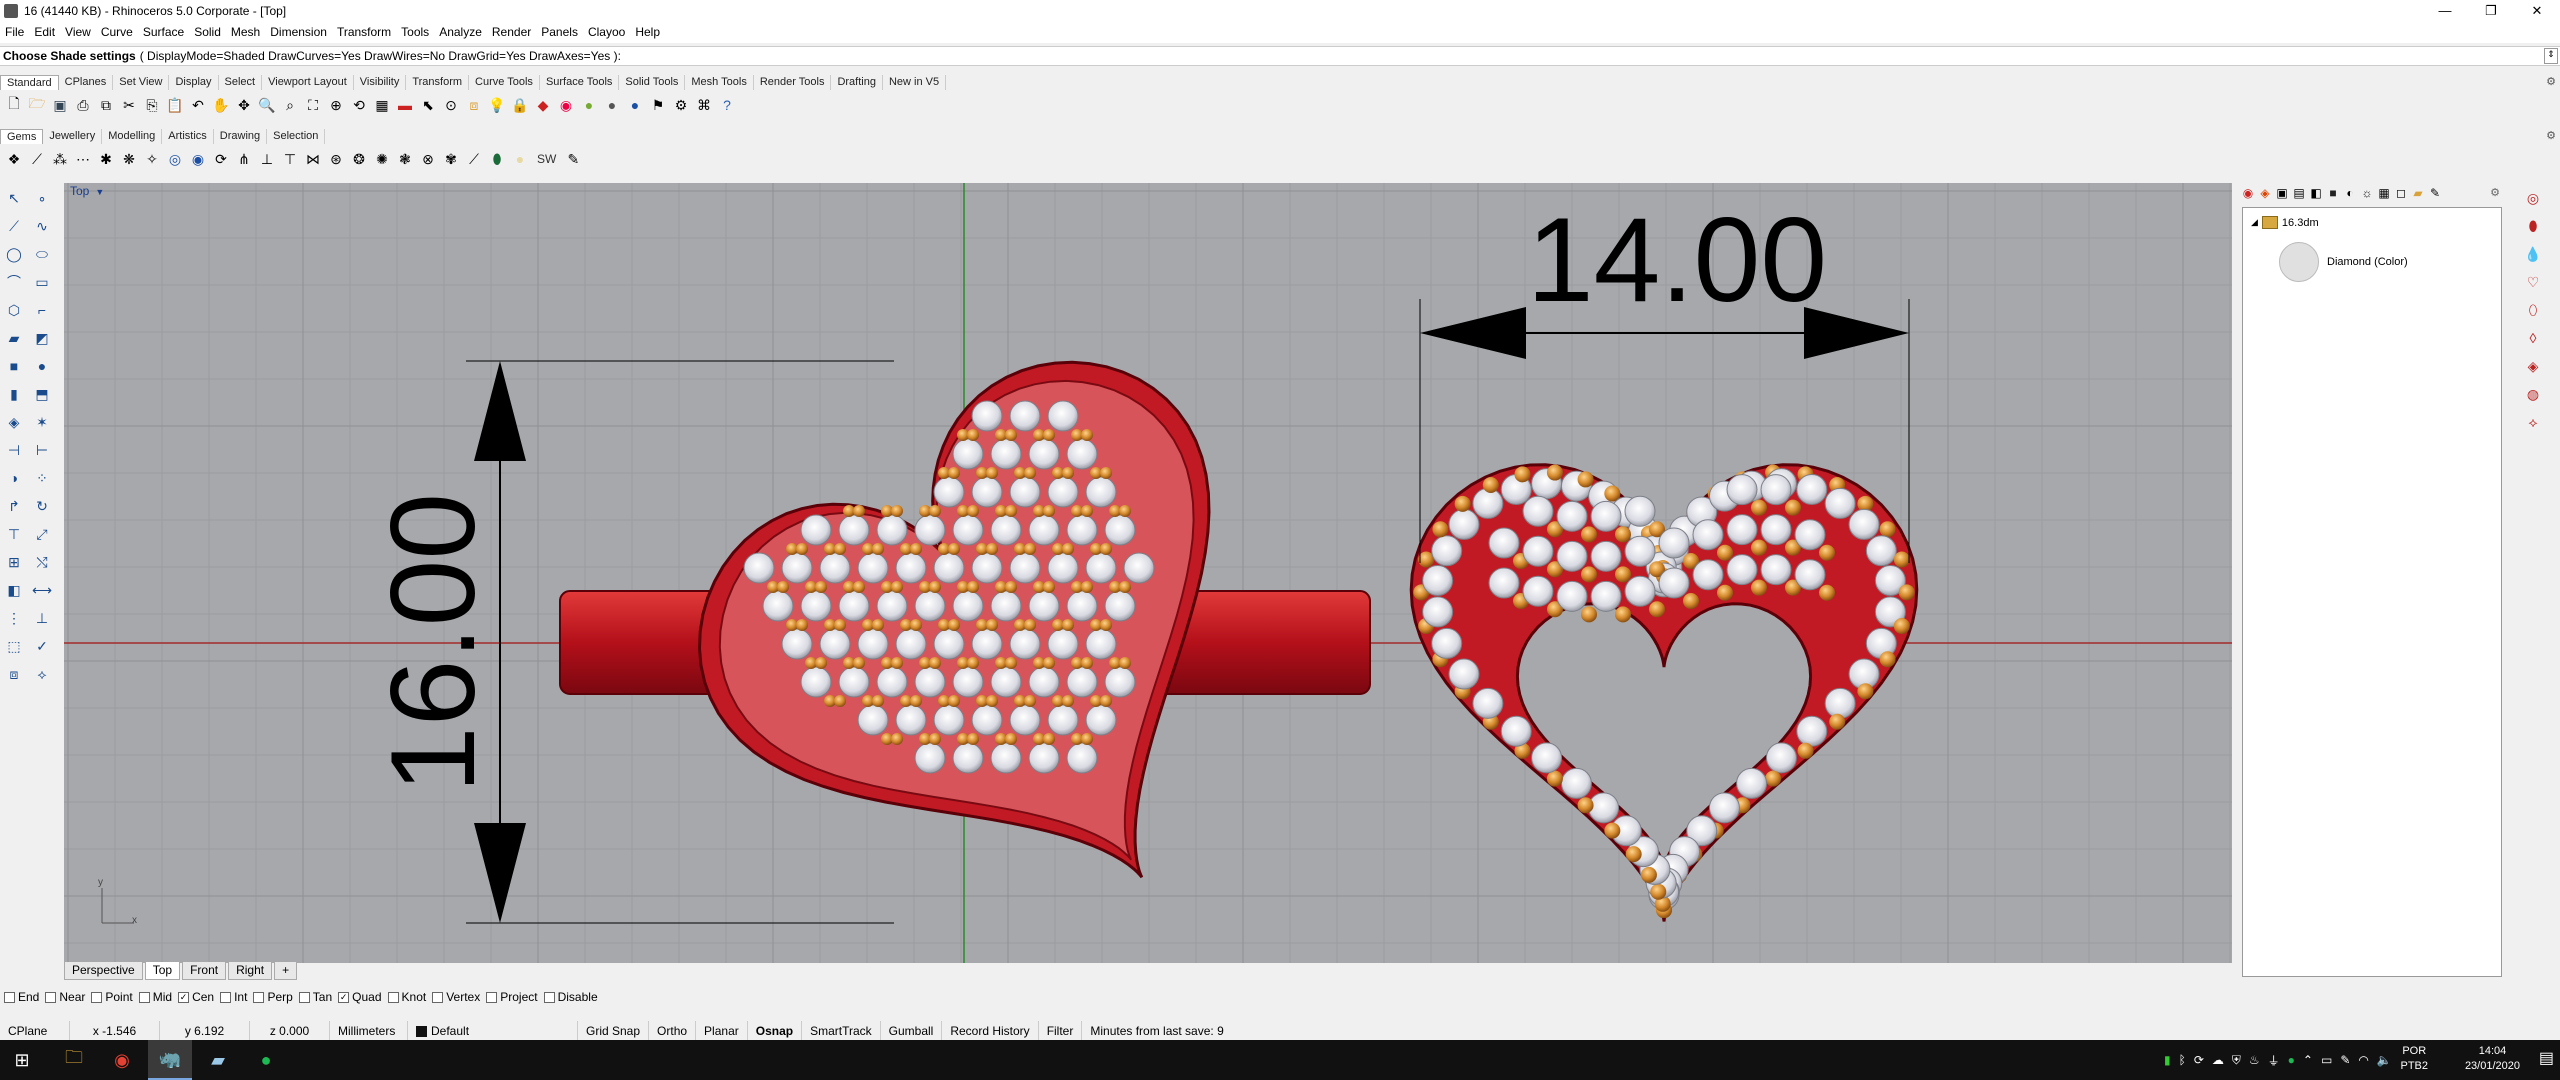 The image size is (2560, 1080). I want to click on gem-cutter-icon: ⊥, so click(267, 159).